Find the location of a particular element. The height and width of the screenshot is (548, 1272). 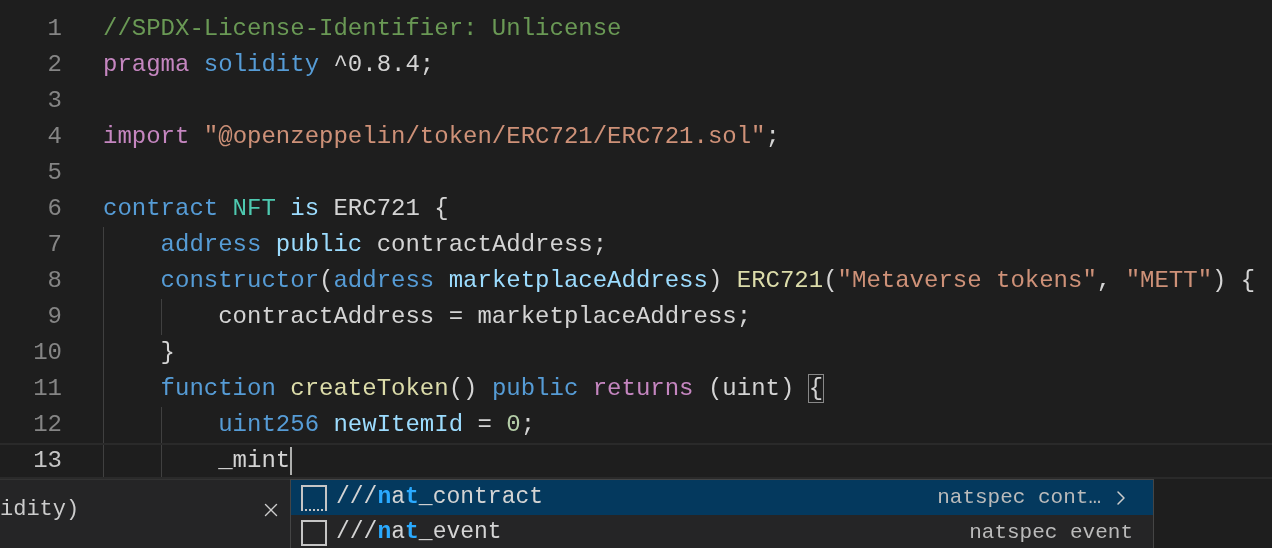

text-cursor is located at coordinates (291, 461).